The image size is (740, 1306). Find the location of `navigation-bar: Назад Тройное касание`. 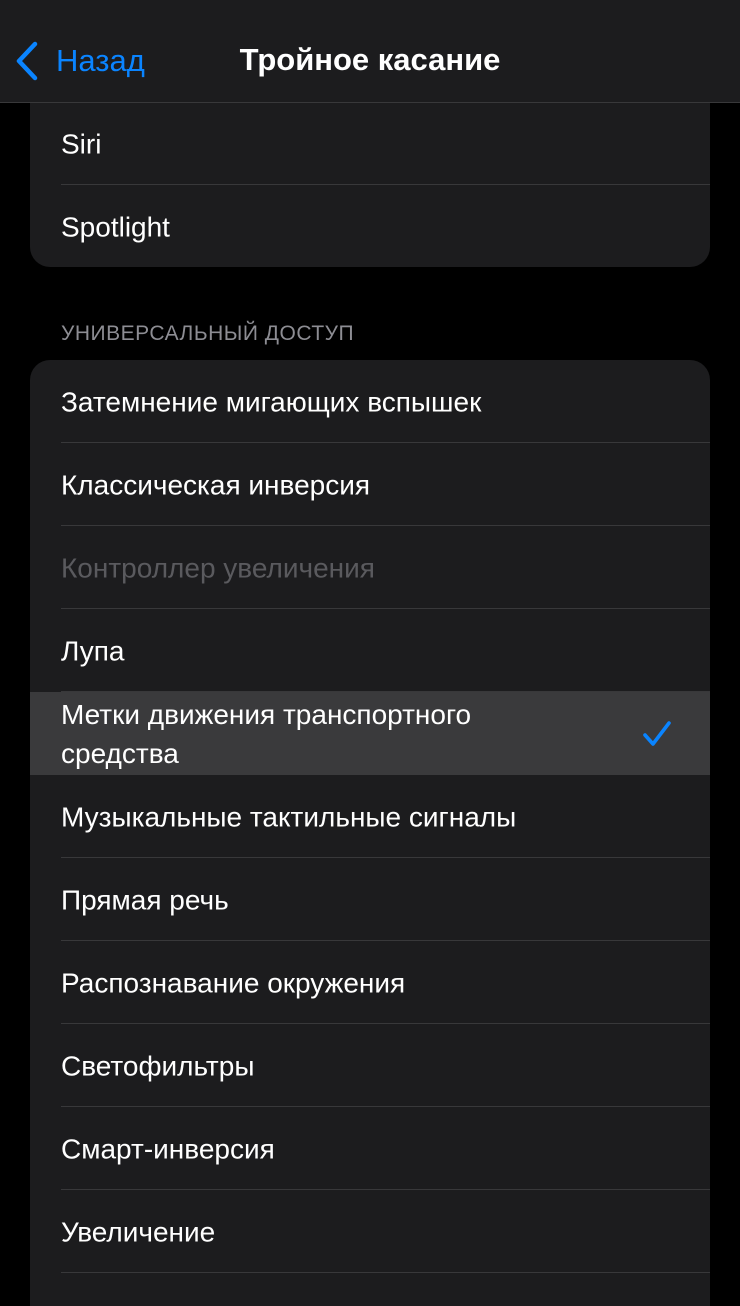

navigation-bar: Назад Тройное касание is located at coordinates (370, 51).